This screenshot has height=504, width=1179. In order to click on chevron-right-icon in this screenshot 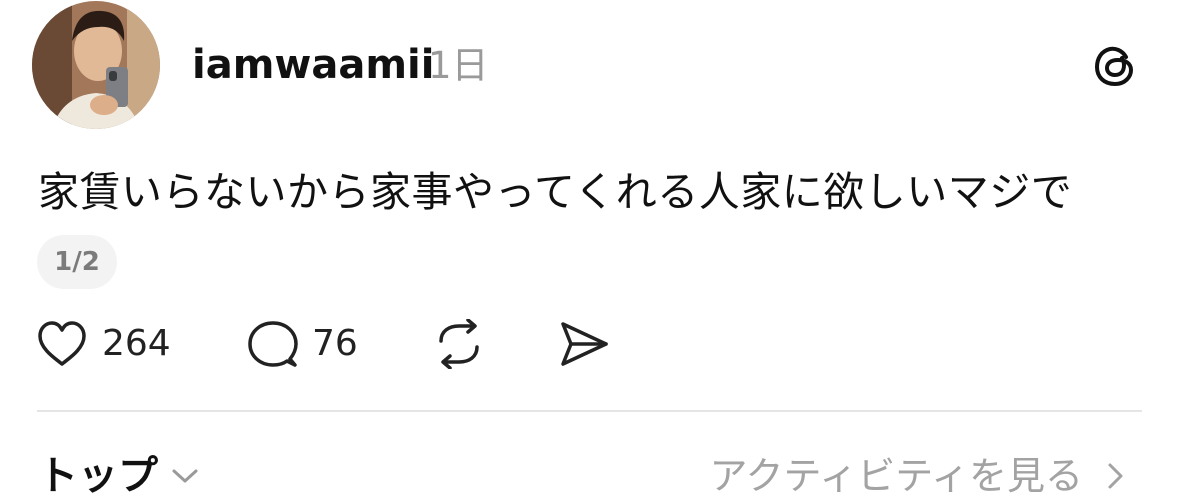, I will do `click(1115, 476)`.